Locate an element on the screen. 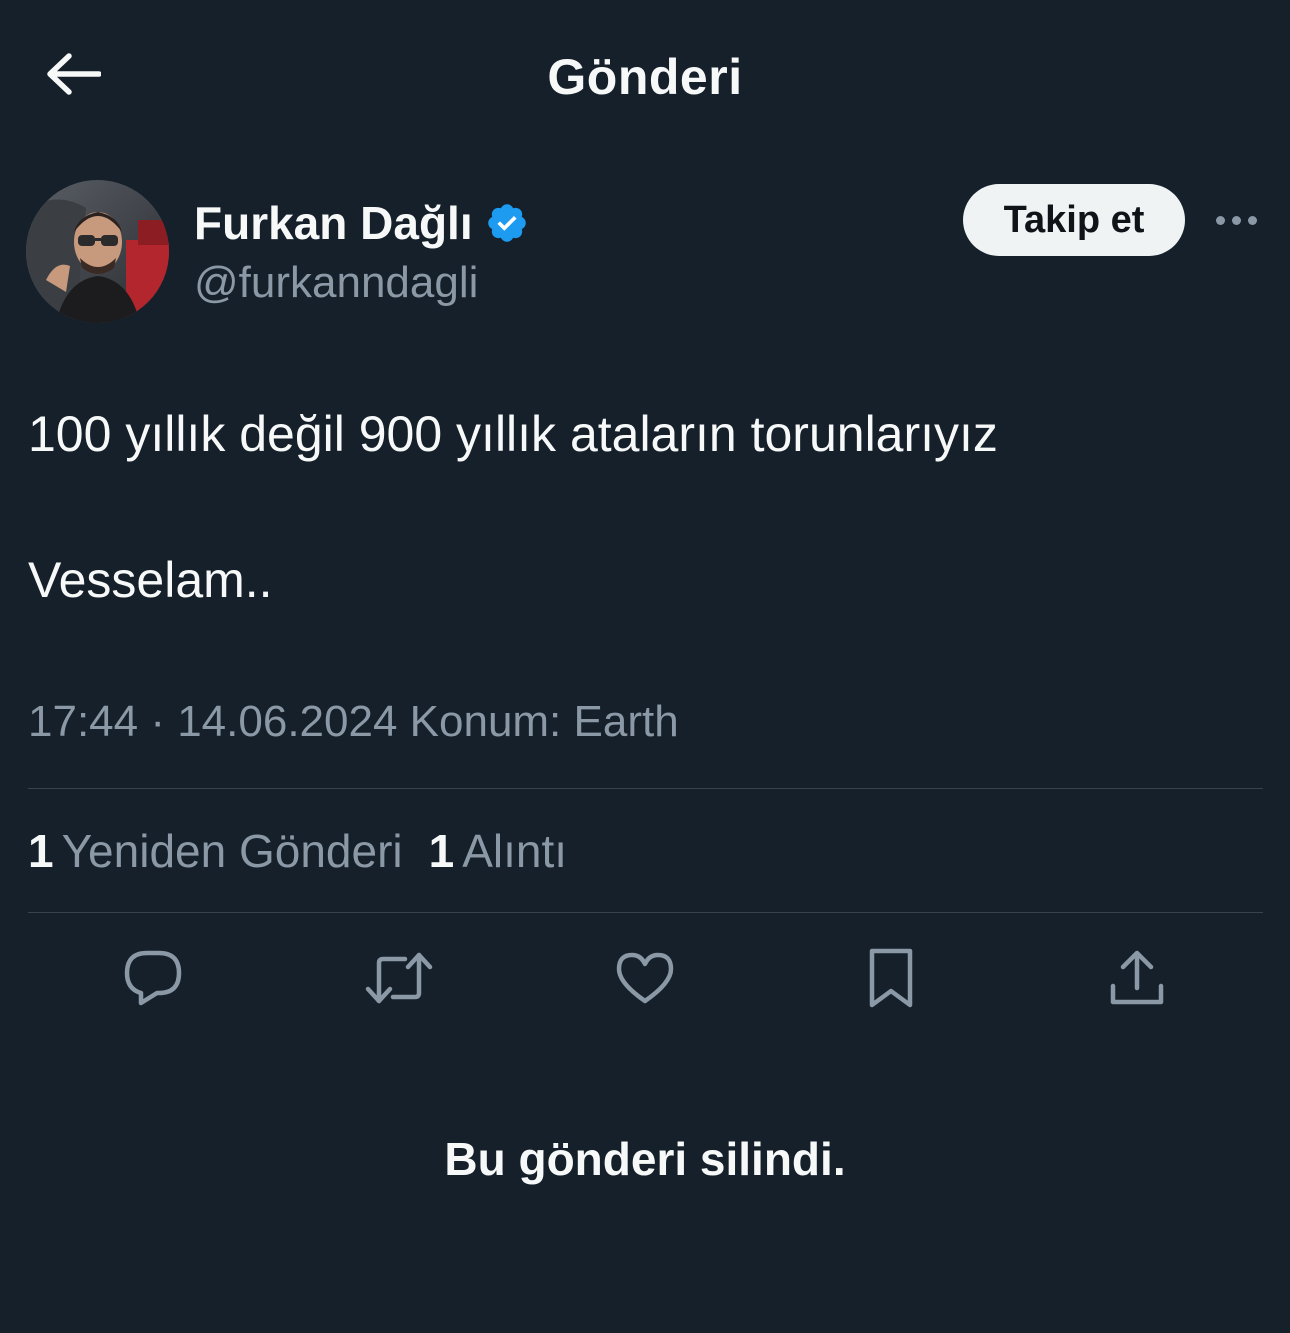 The image size is (1290, 1333). quote-count: 1 Alıntı is located at coordinates (498, 851).